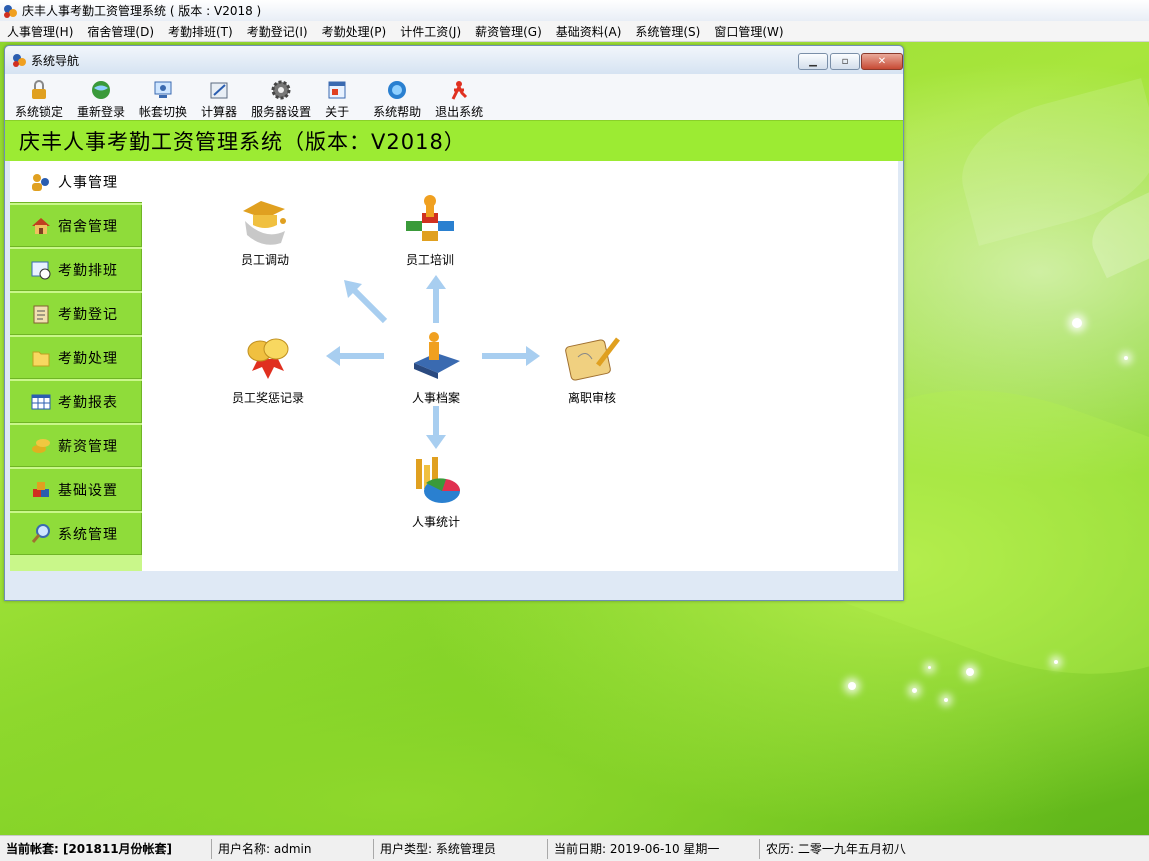 This screenshot has height=861, width=1149. Describe the element at coordinates (41, 489) in the screenshot. I see `cubes-icon` at that location.